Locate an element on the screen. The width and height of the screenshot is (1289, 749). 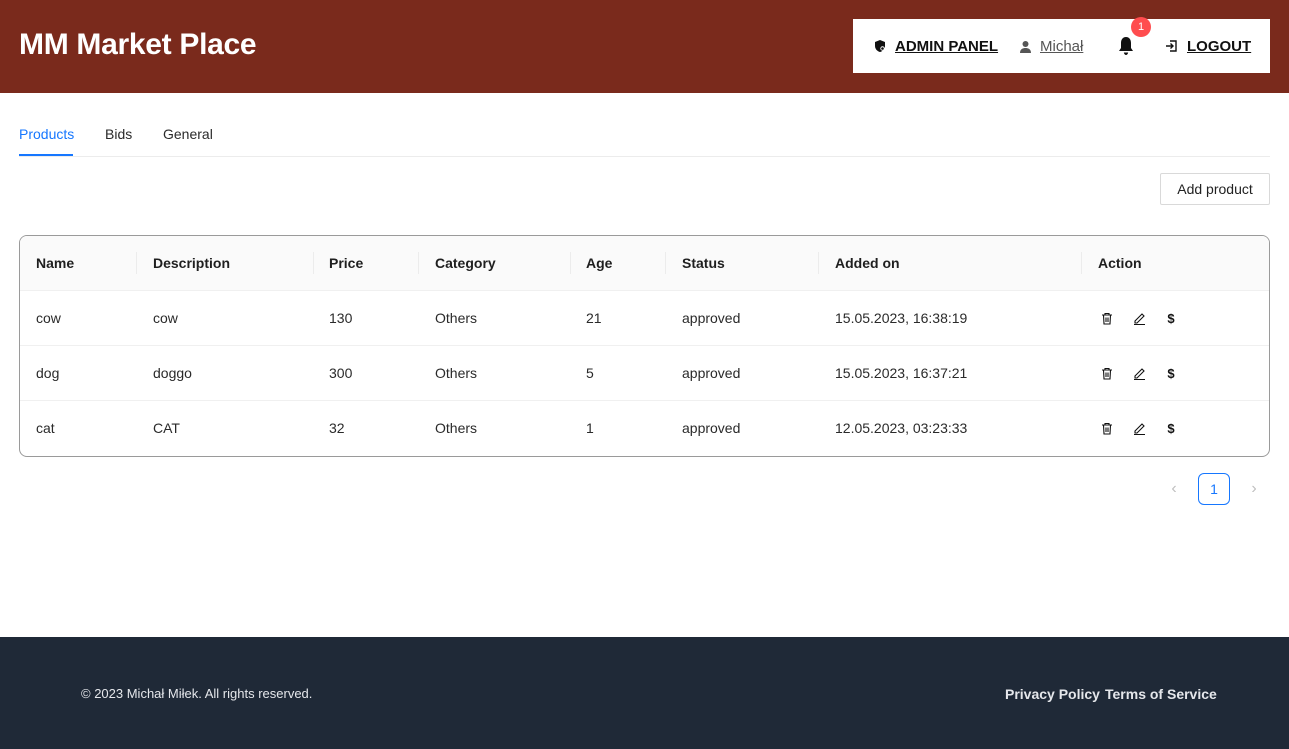
tab-products: Products is located at coordinates (46, 134).